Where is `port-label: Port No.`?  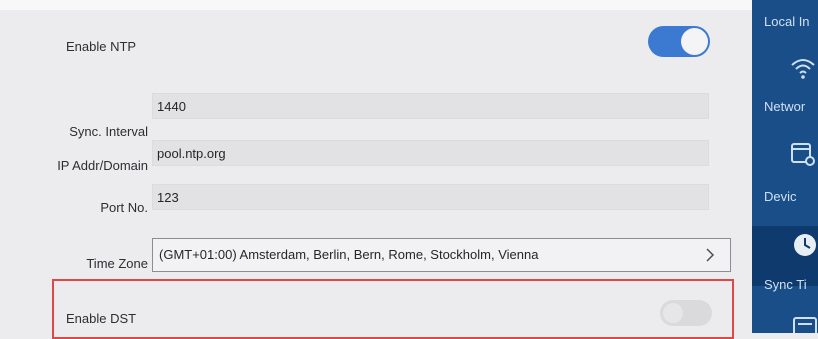 port-label: Port No. is located at coordinates (124, 207).